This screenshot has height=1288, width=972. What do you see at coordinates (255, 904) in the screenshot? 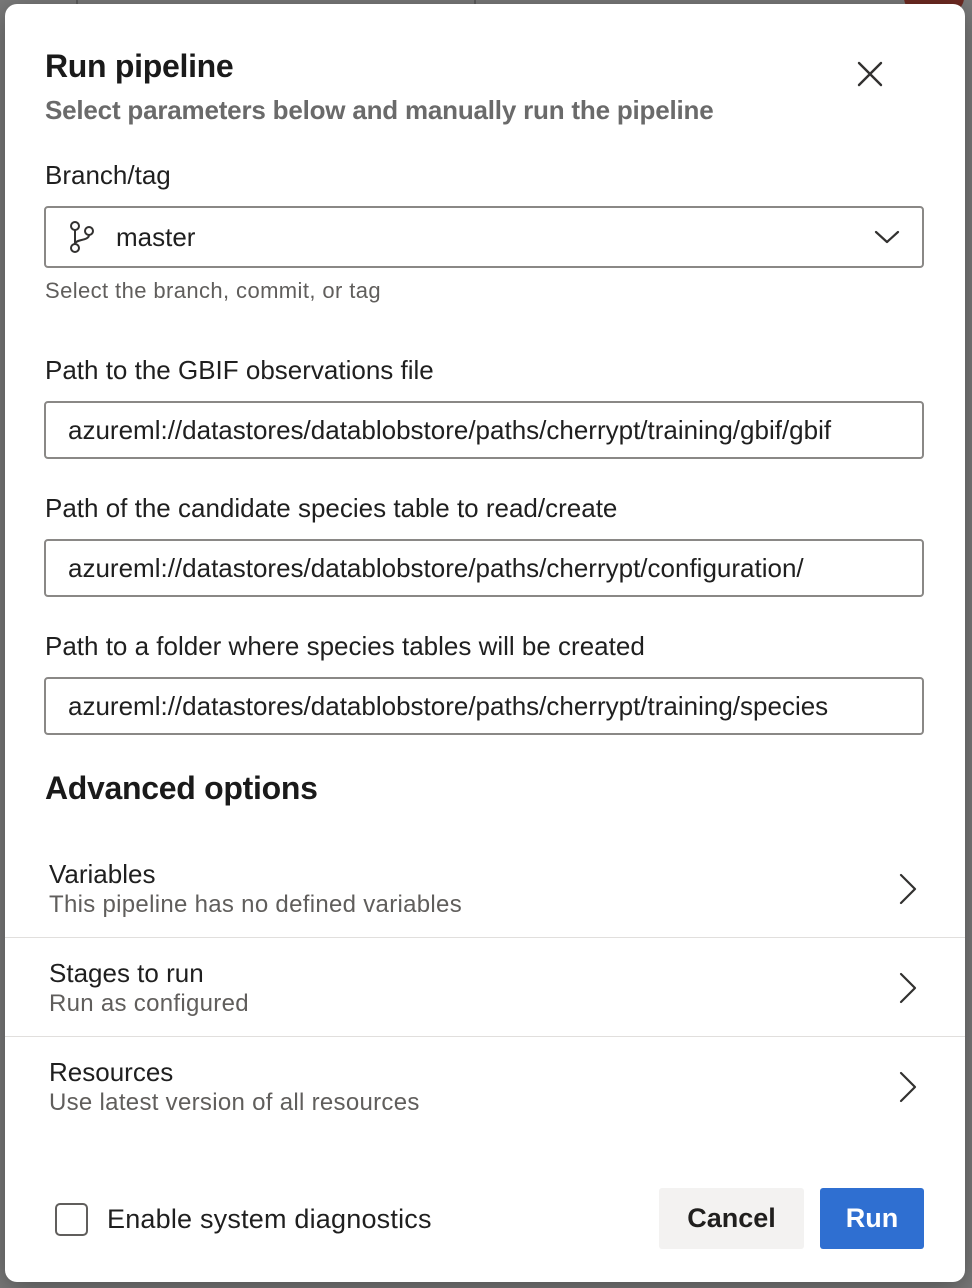
I see `advanced-row-subtitle: This pipeline has no defined variables` at bounding box center [255, 904].